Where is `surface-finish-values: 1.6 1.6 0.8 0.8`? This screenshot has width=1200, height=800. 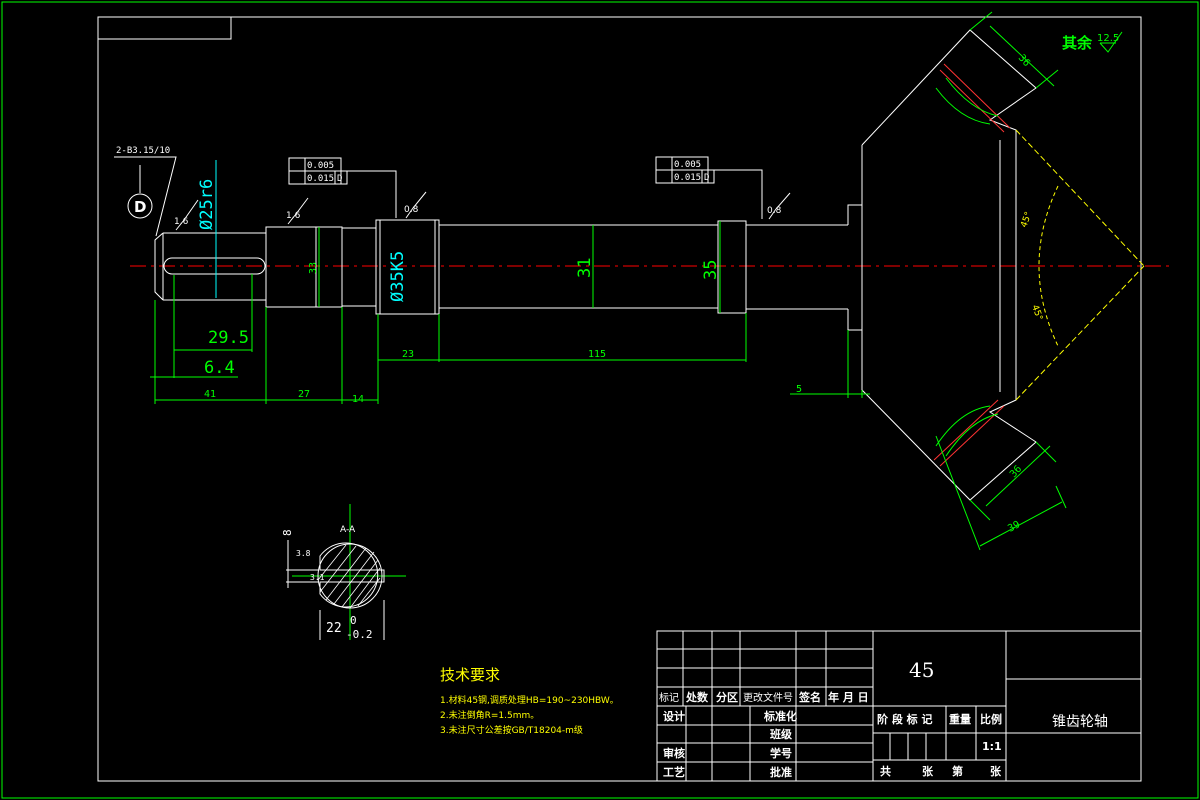 surface-finish-values: 1.6 1.6 0.8 0.8 is located at coordinates (478, 216).